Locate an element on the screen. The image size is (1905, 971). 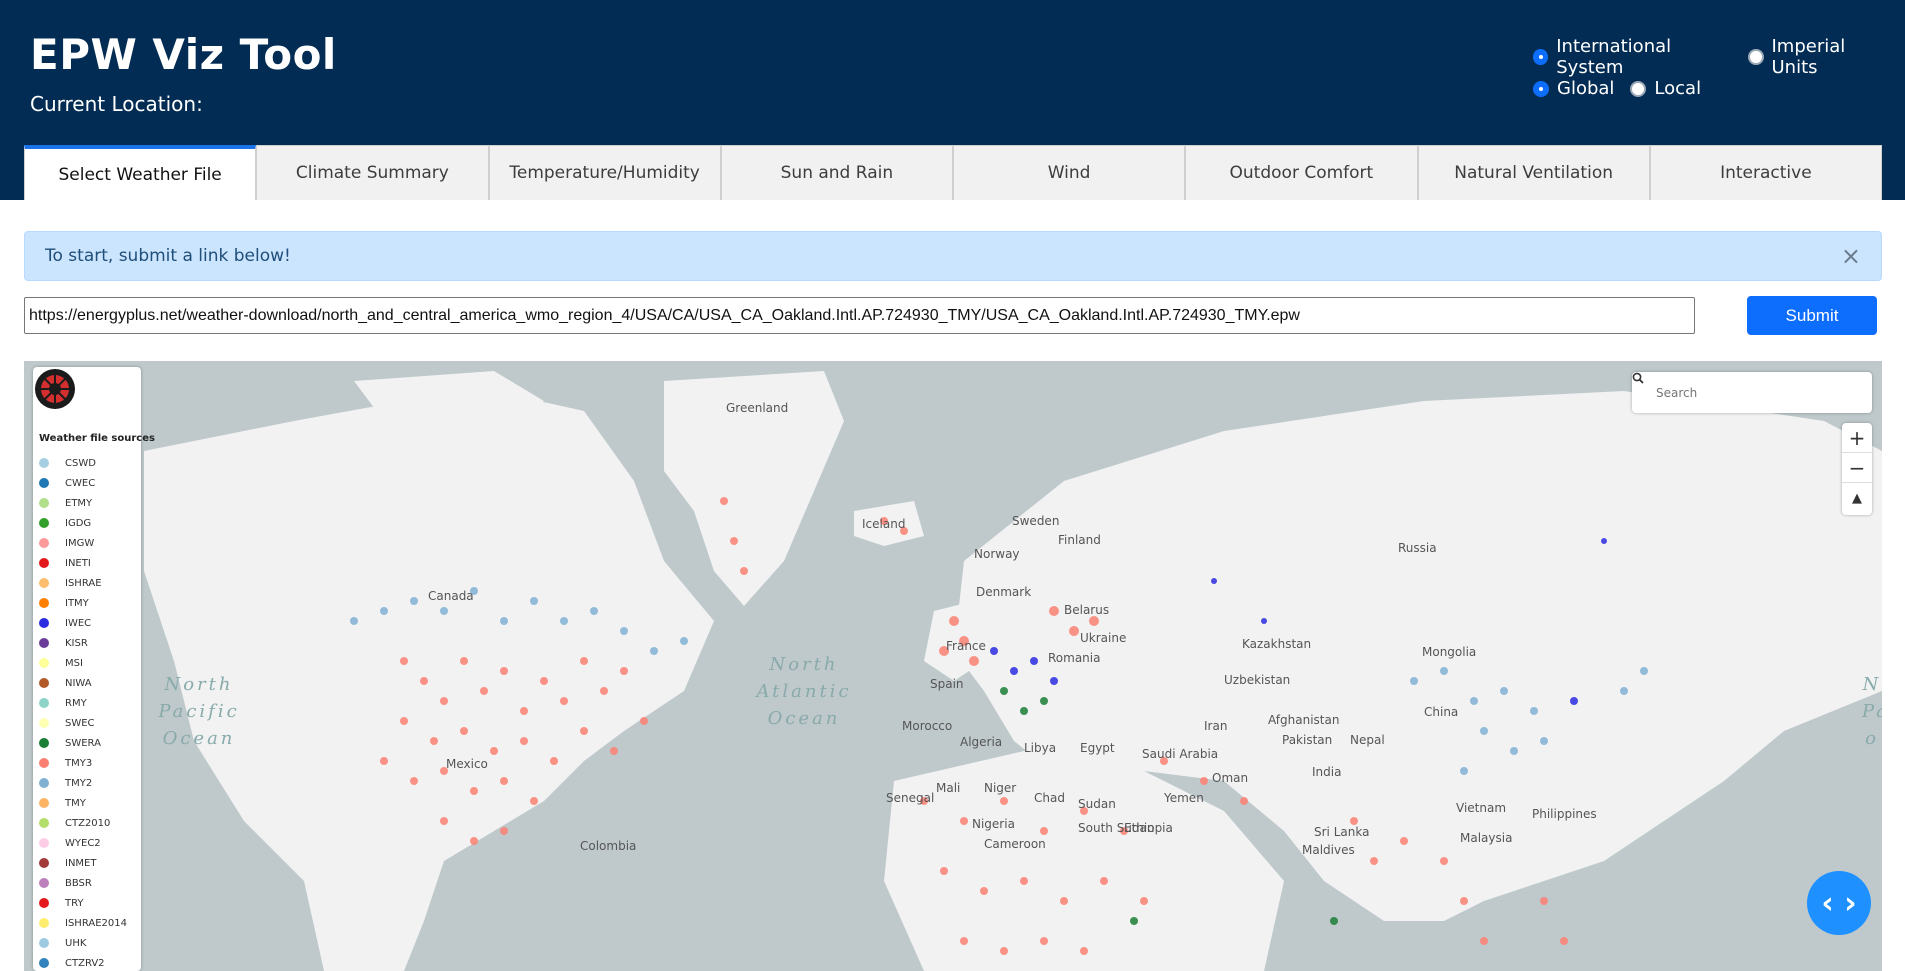
close-icon: × is located at coordinates (1851, 256).